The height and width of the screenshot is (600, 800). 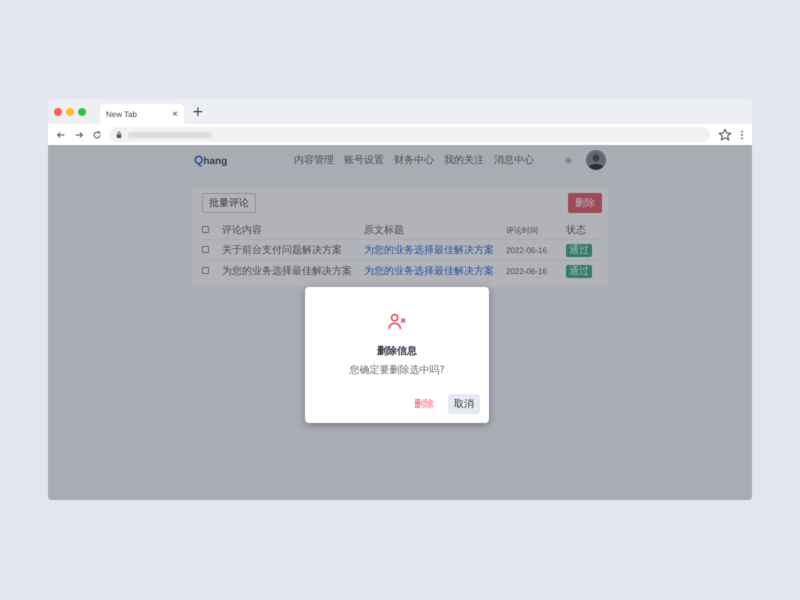 What do you see at coordinates (576, 230) in the screenshot?
I see `column-header: 状态` at bounding box center [576, 230].